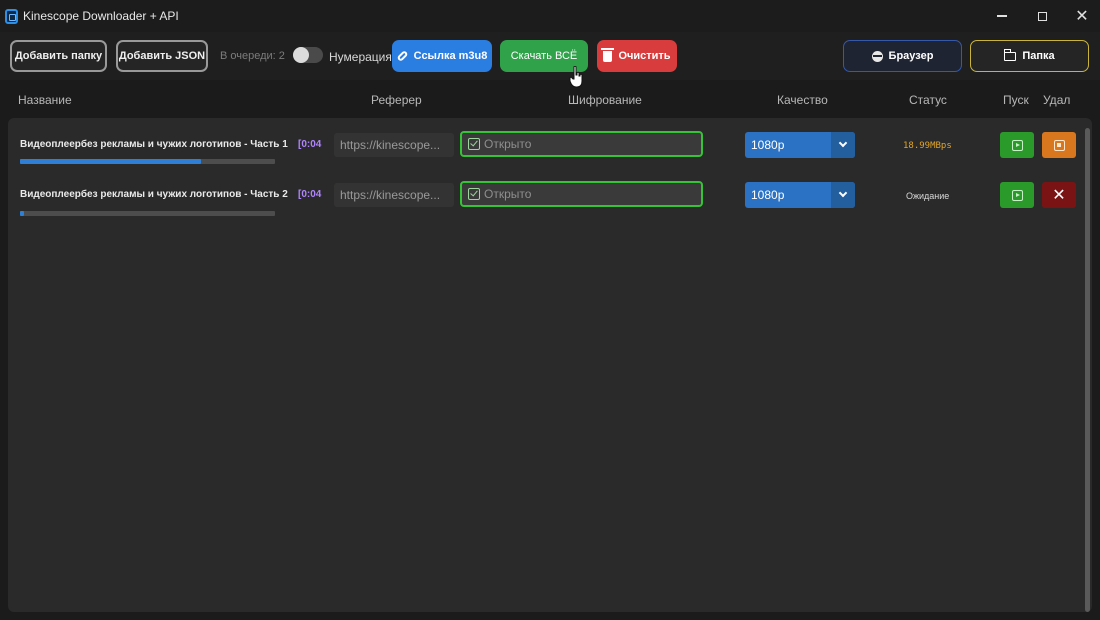 The image size is (1100, 620). Describe the element at coordinates (608, 54) in the screenshot. I see `trash-icon` at that location.